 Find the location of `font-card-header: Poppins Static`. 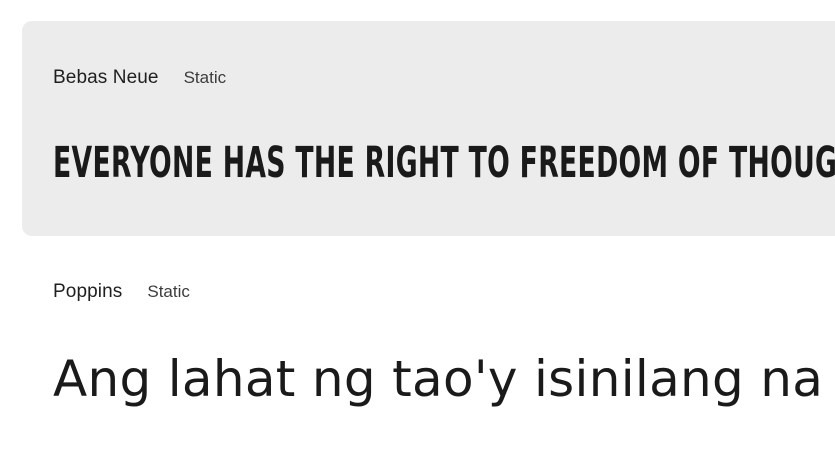

font-card-header: Poppins Static is located at coordinates (121, 292).